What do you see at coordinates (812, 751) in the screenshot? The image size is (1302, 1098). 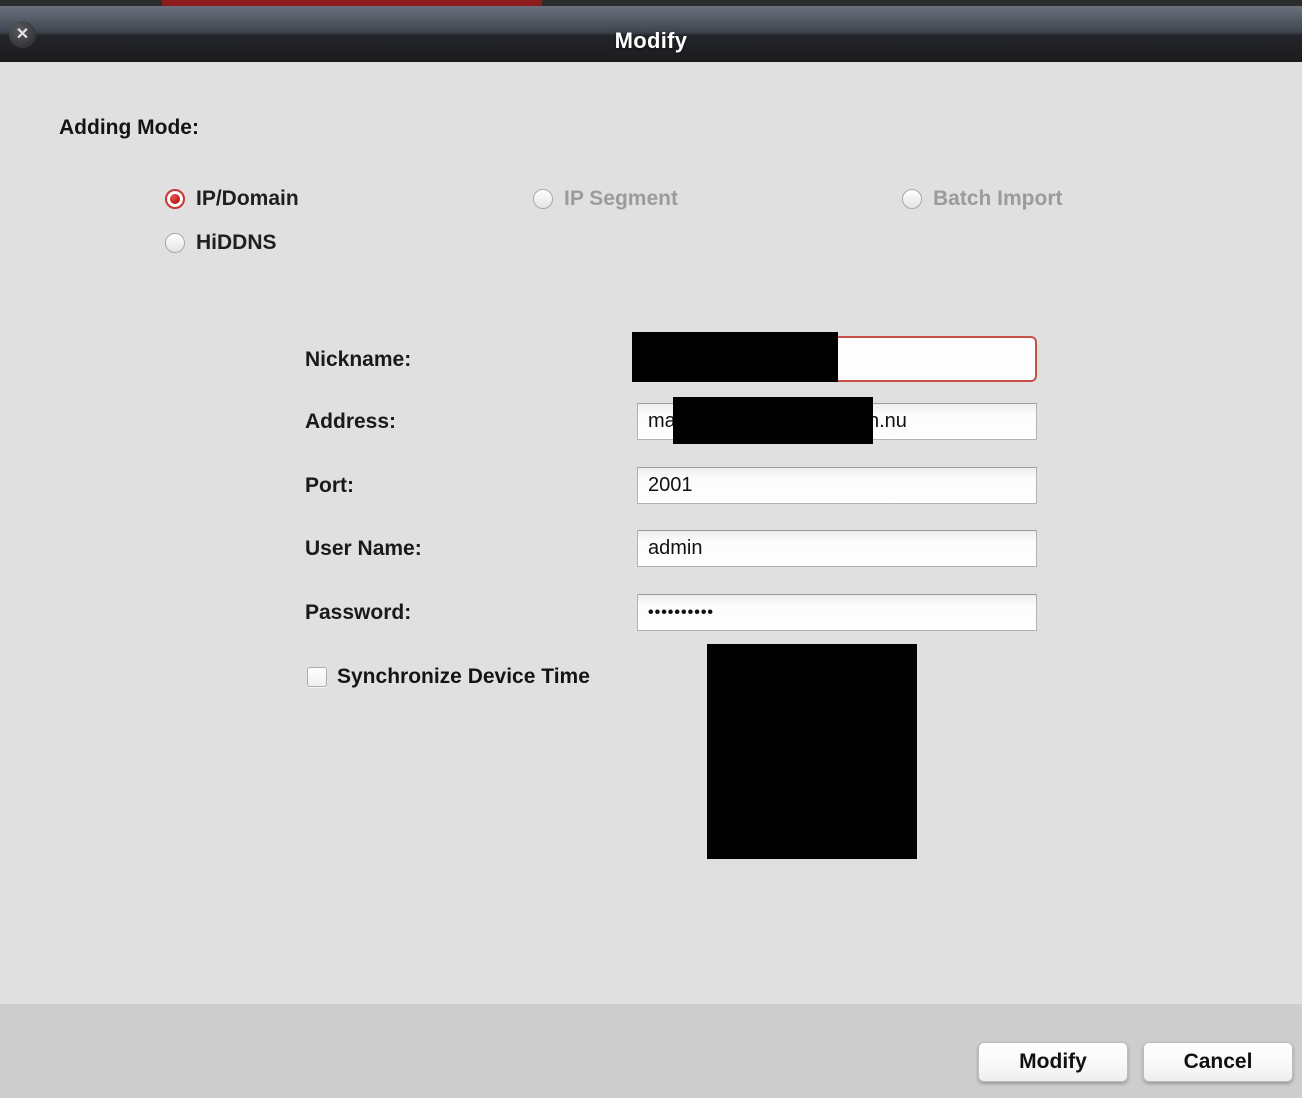 I see `redaction-box-large` at bounding box center [812, 751].